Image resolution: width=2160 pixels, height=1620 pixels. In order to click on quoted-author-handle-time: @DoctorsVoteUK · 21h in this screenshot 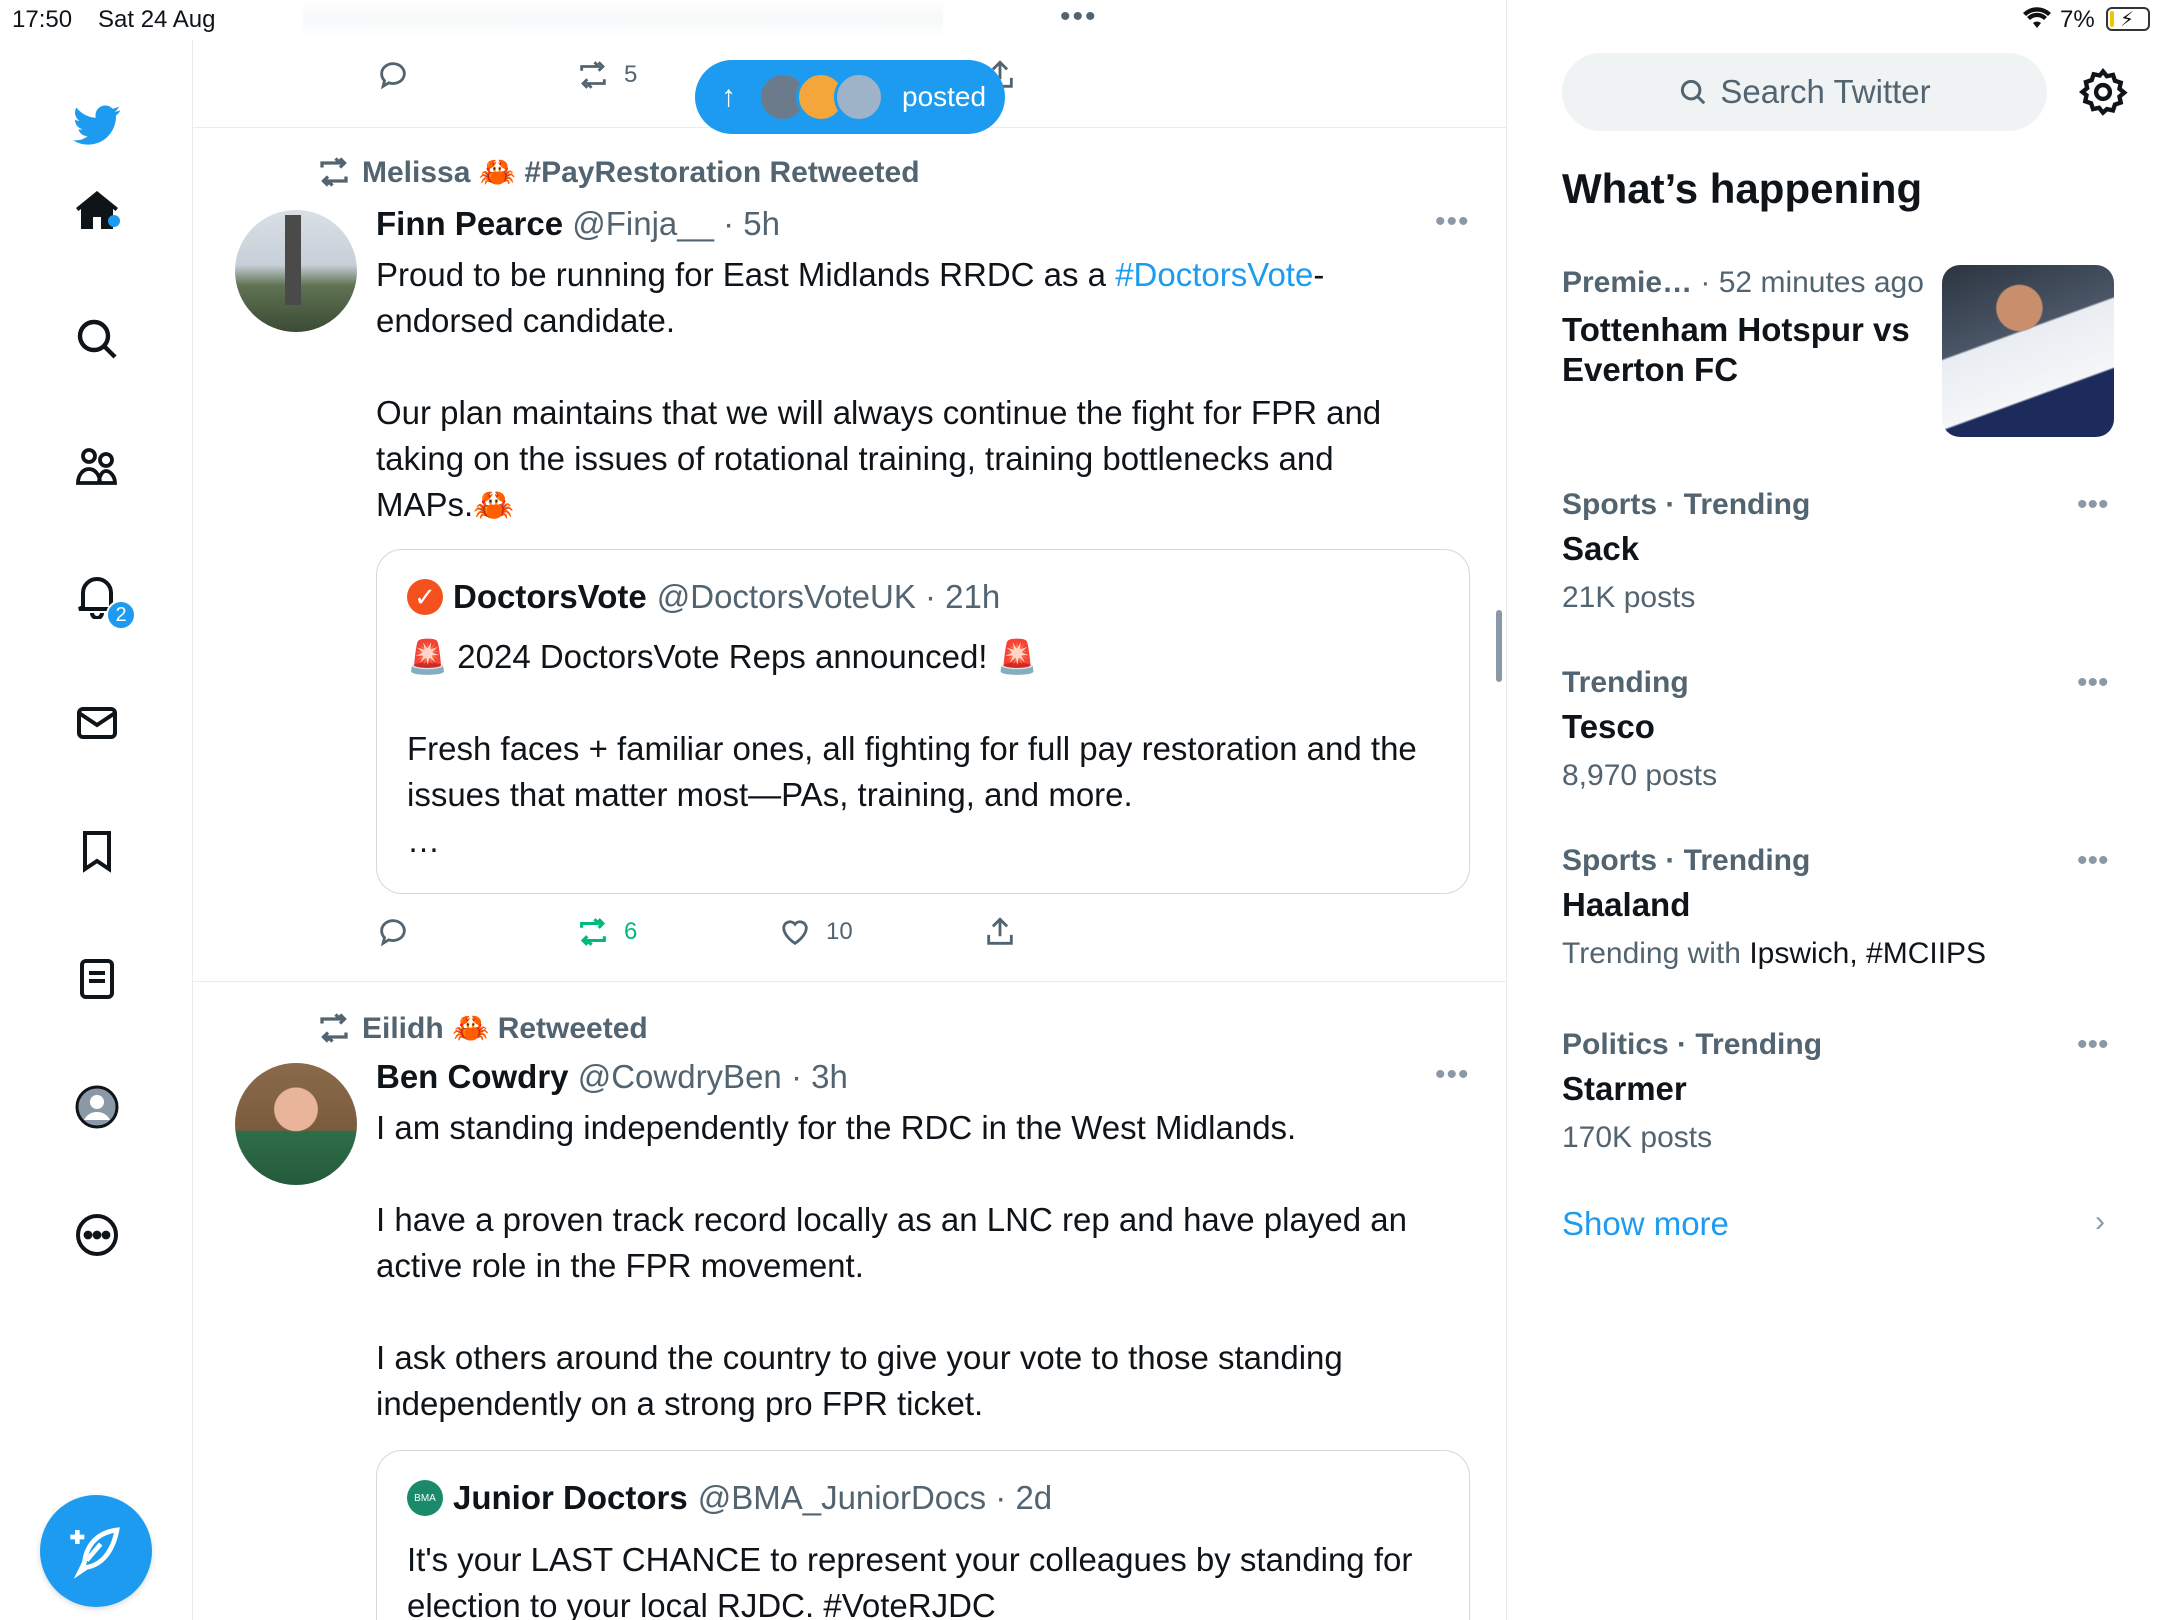, I will do `click(828, 596)`.